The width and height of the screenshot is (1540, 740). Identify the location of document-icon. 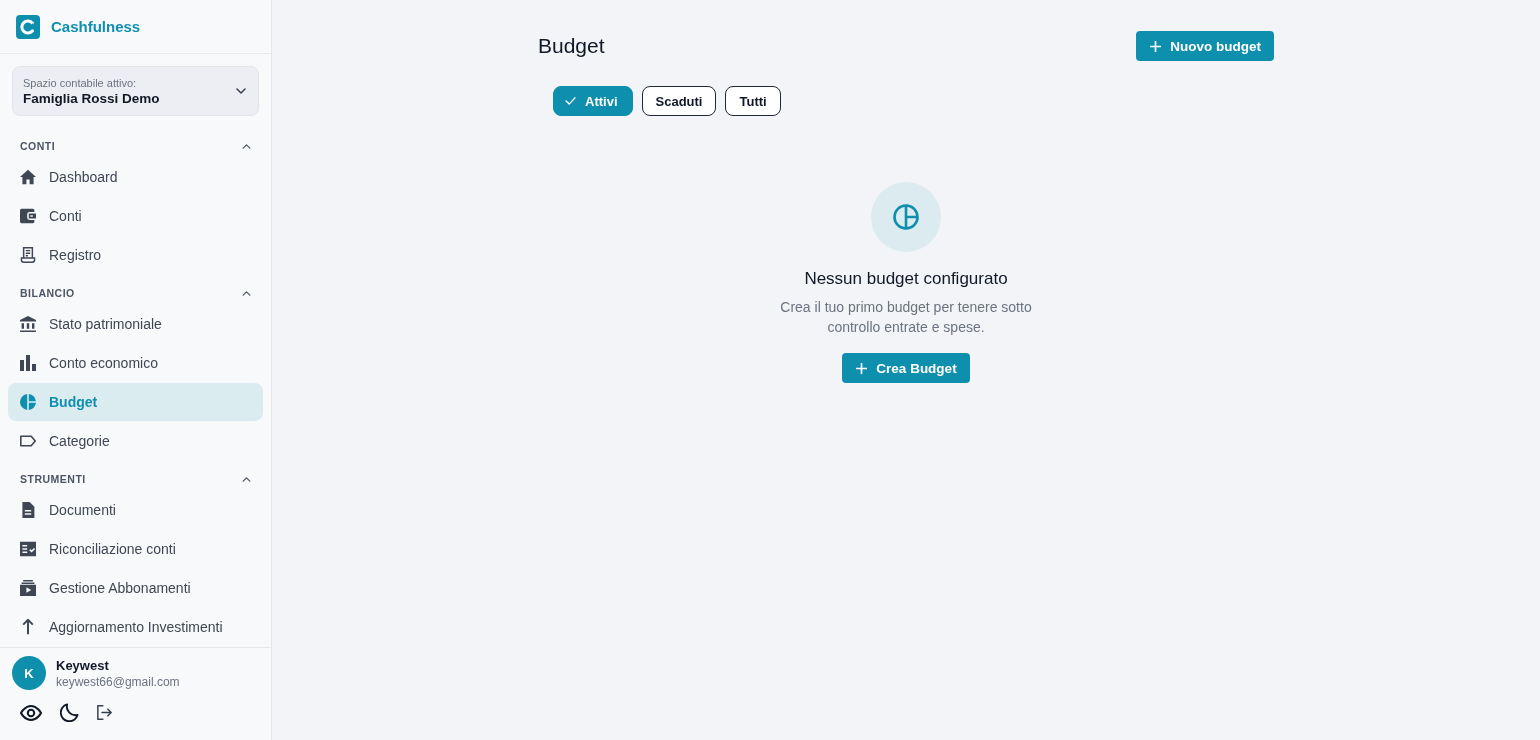
(28, 510).